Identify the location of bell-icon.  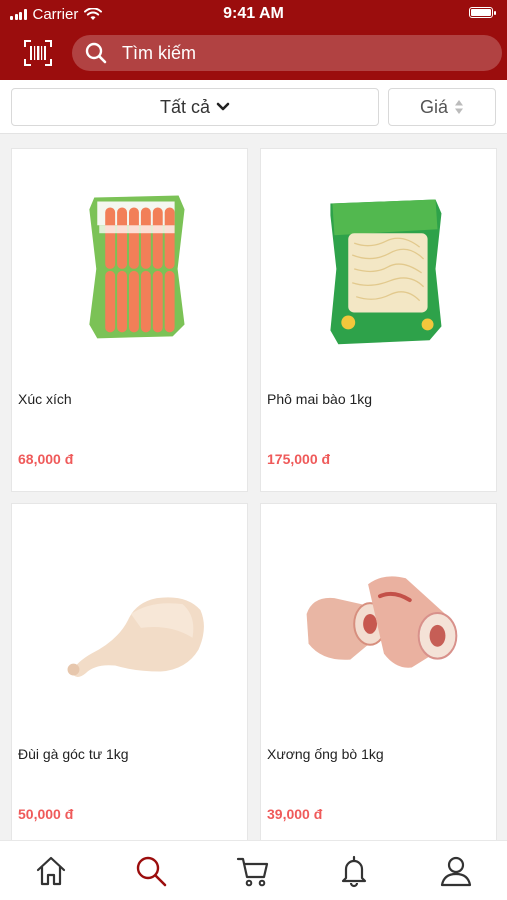
(354, 871).